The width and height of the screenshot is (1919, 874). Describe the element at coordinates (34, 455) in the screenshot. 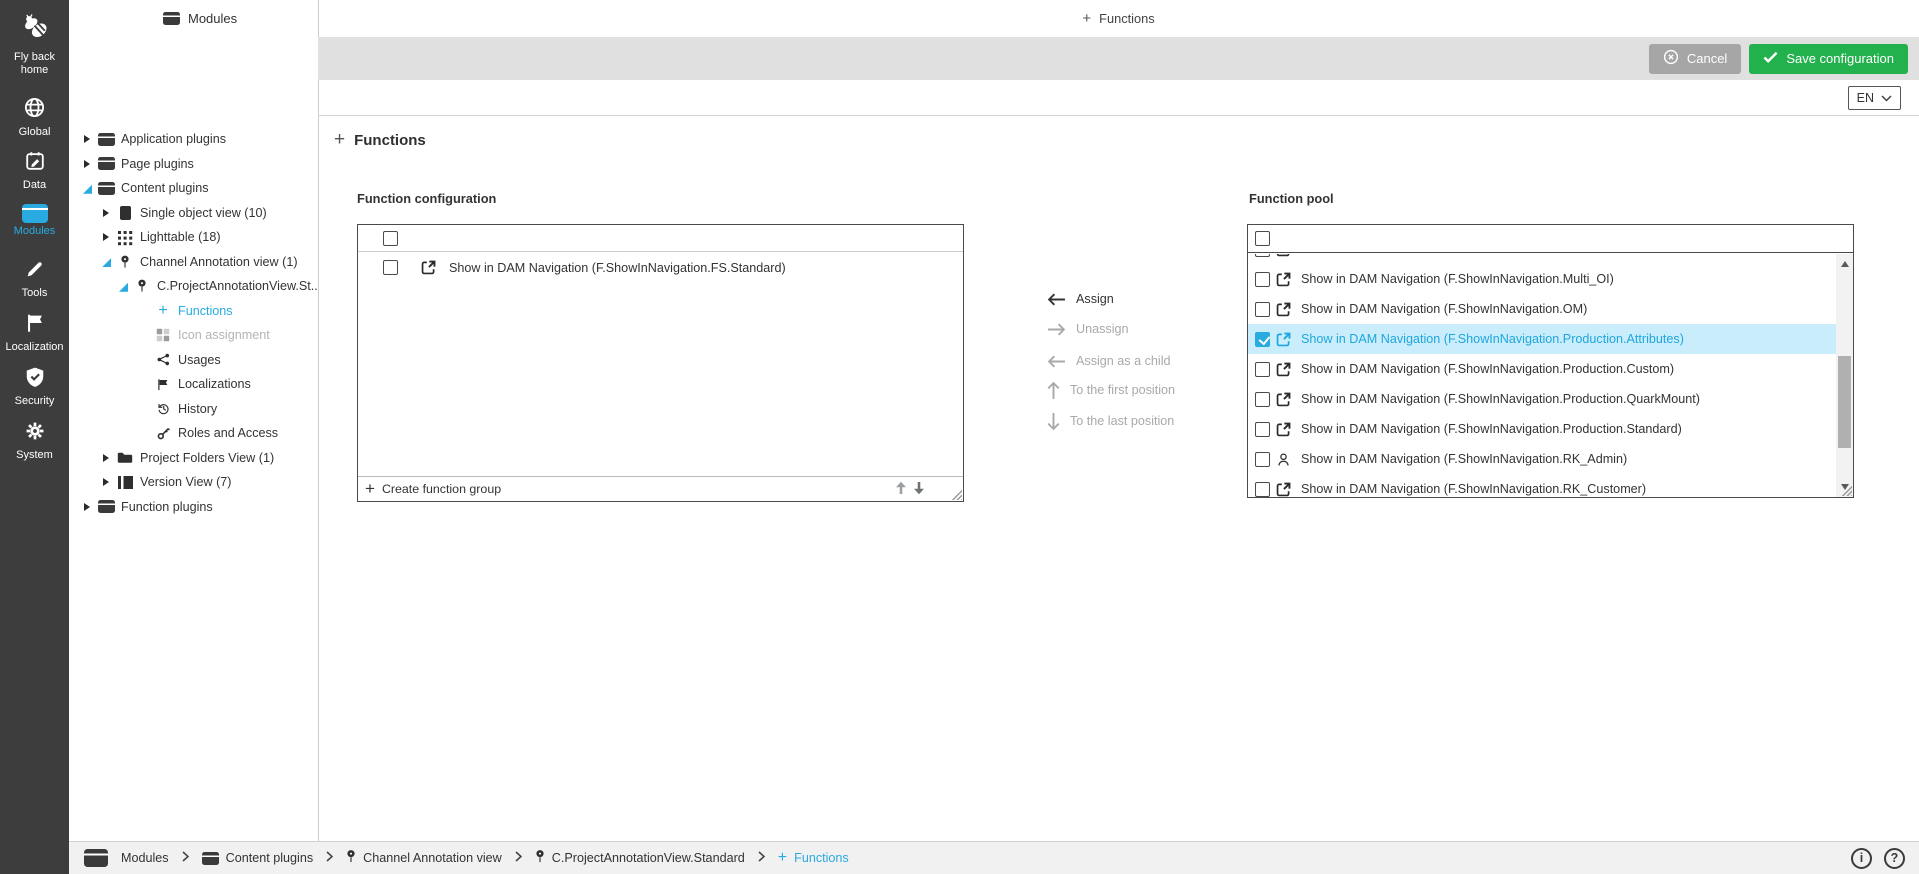

I see `sidebar-item-label: System` at that location.